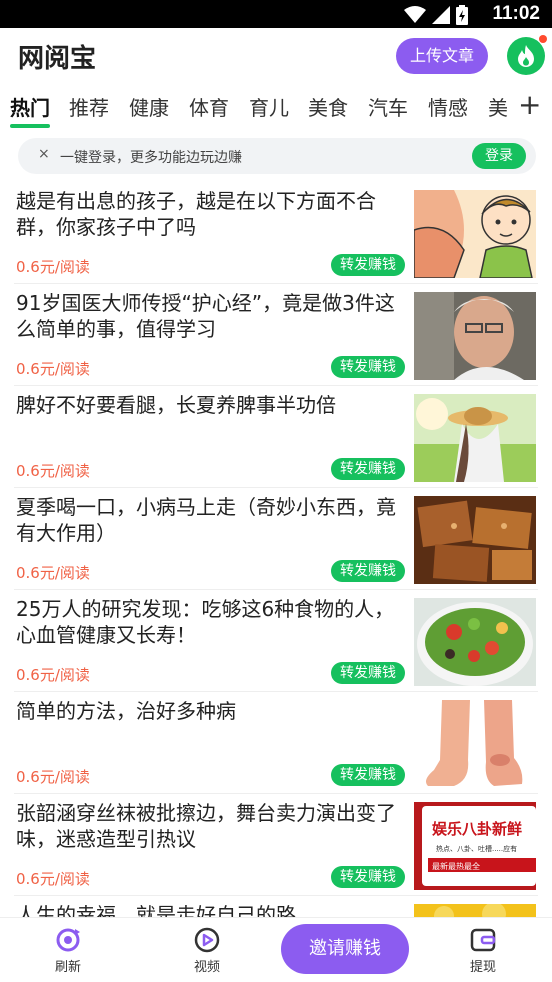  I want to click on category-tabs: 热门 推荐 健康 体育 育儿 美食 汽车 情感 美 +, so click(276, 107).